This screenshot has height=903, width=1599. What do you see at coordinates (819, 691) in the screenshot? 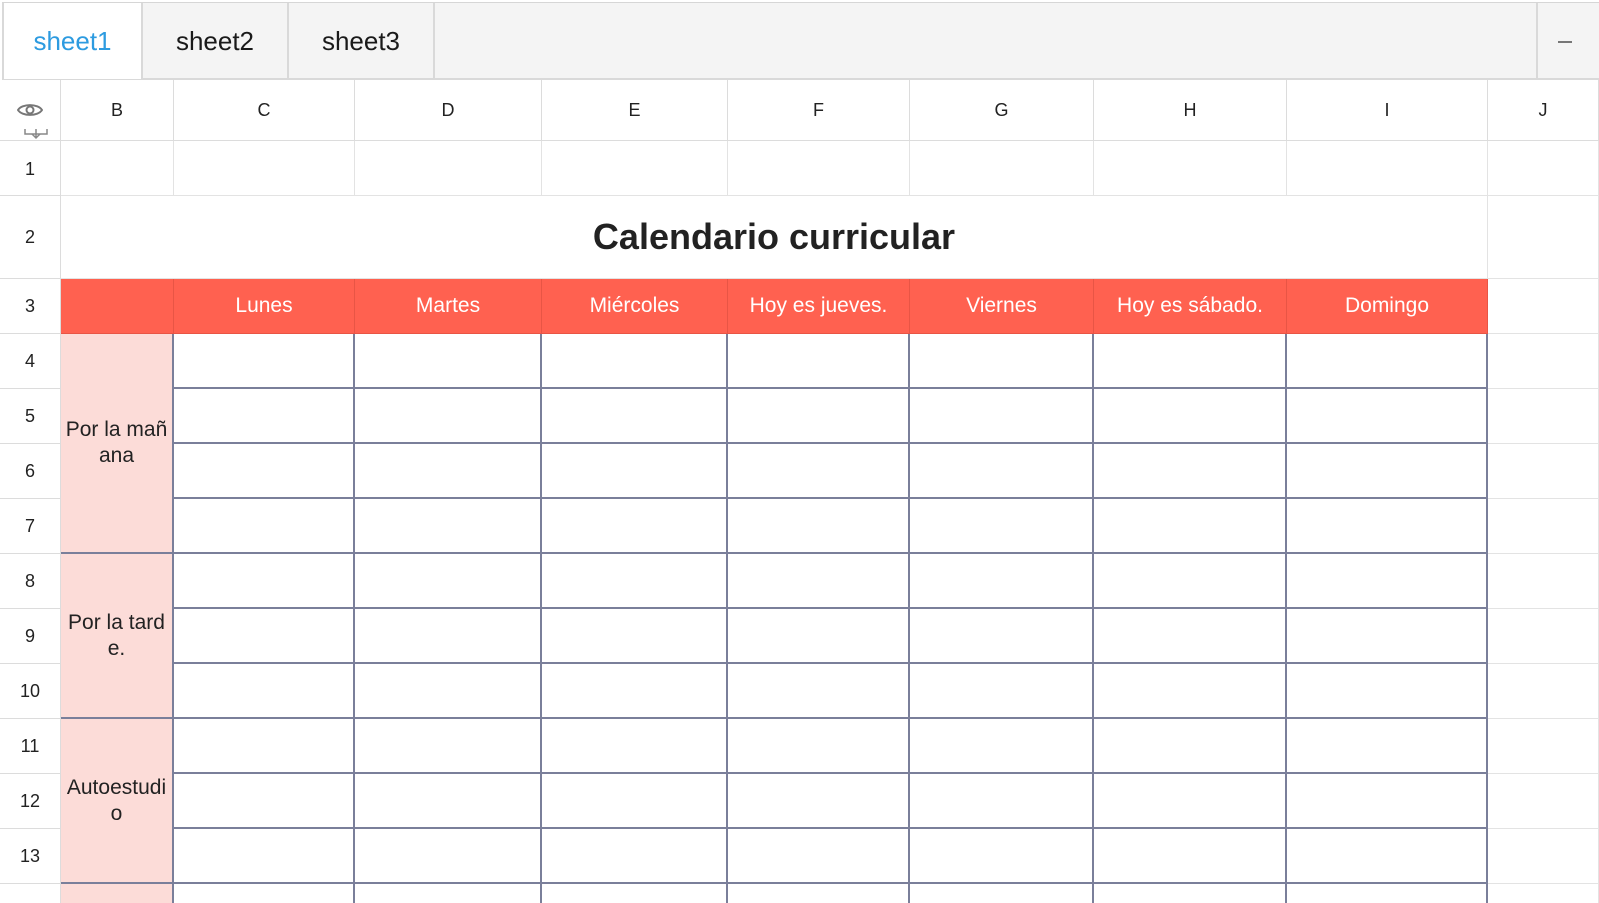
I see `cell-f10` at bounding box center [819, 691].